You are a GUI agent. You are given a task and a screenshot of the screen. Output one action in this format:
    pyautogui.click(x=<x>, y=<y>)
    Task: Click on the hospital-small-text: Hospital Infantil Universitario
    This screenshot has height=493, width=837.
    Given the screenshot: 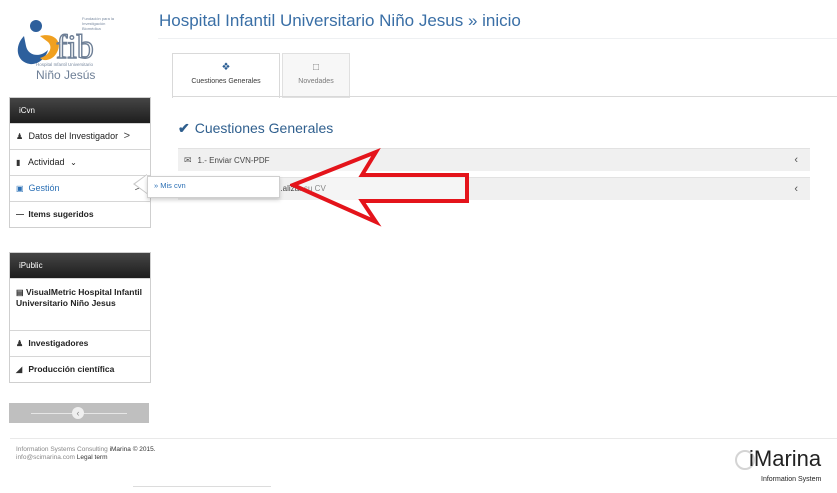 What is the action you would take?
    pyautogui.click(x=65, y=64)
    